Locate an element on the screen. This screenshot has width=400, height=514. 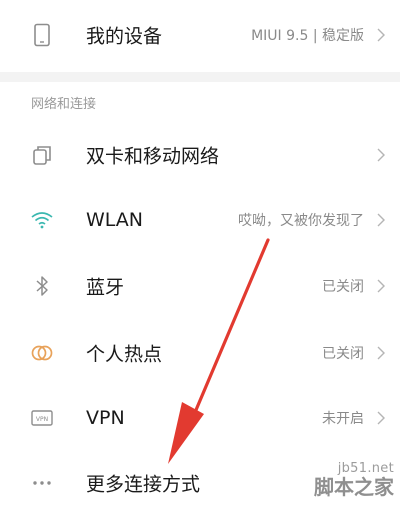
wlan-network-name: 哎呦，又被你发现了 is located at coordinates (301, 221).